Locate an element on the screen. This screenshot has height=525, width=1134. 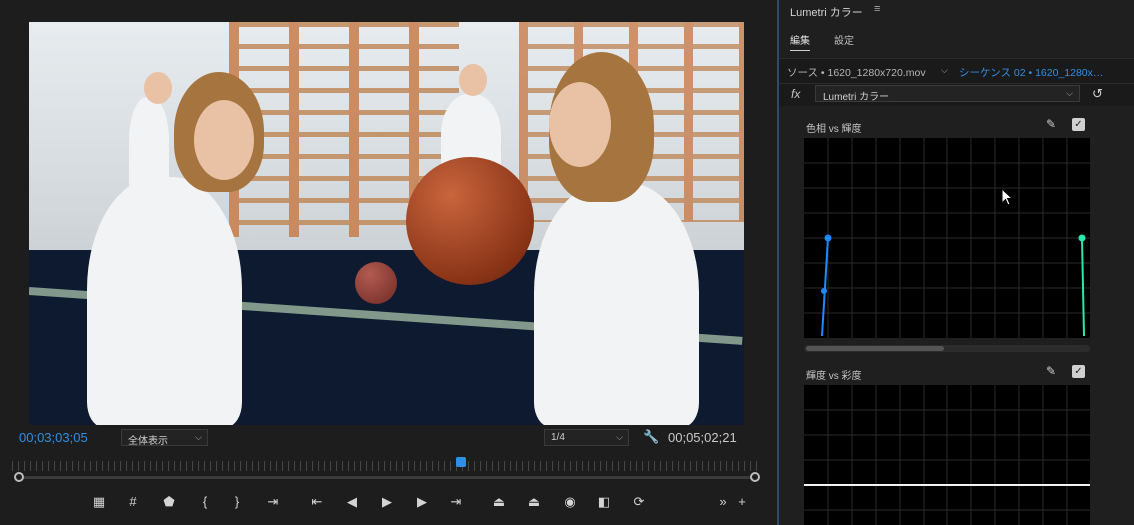
luma-vs-sat-label: 輝度 vs 彩度 is located at coordinates (834, 376).